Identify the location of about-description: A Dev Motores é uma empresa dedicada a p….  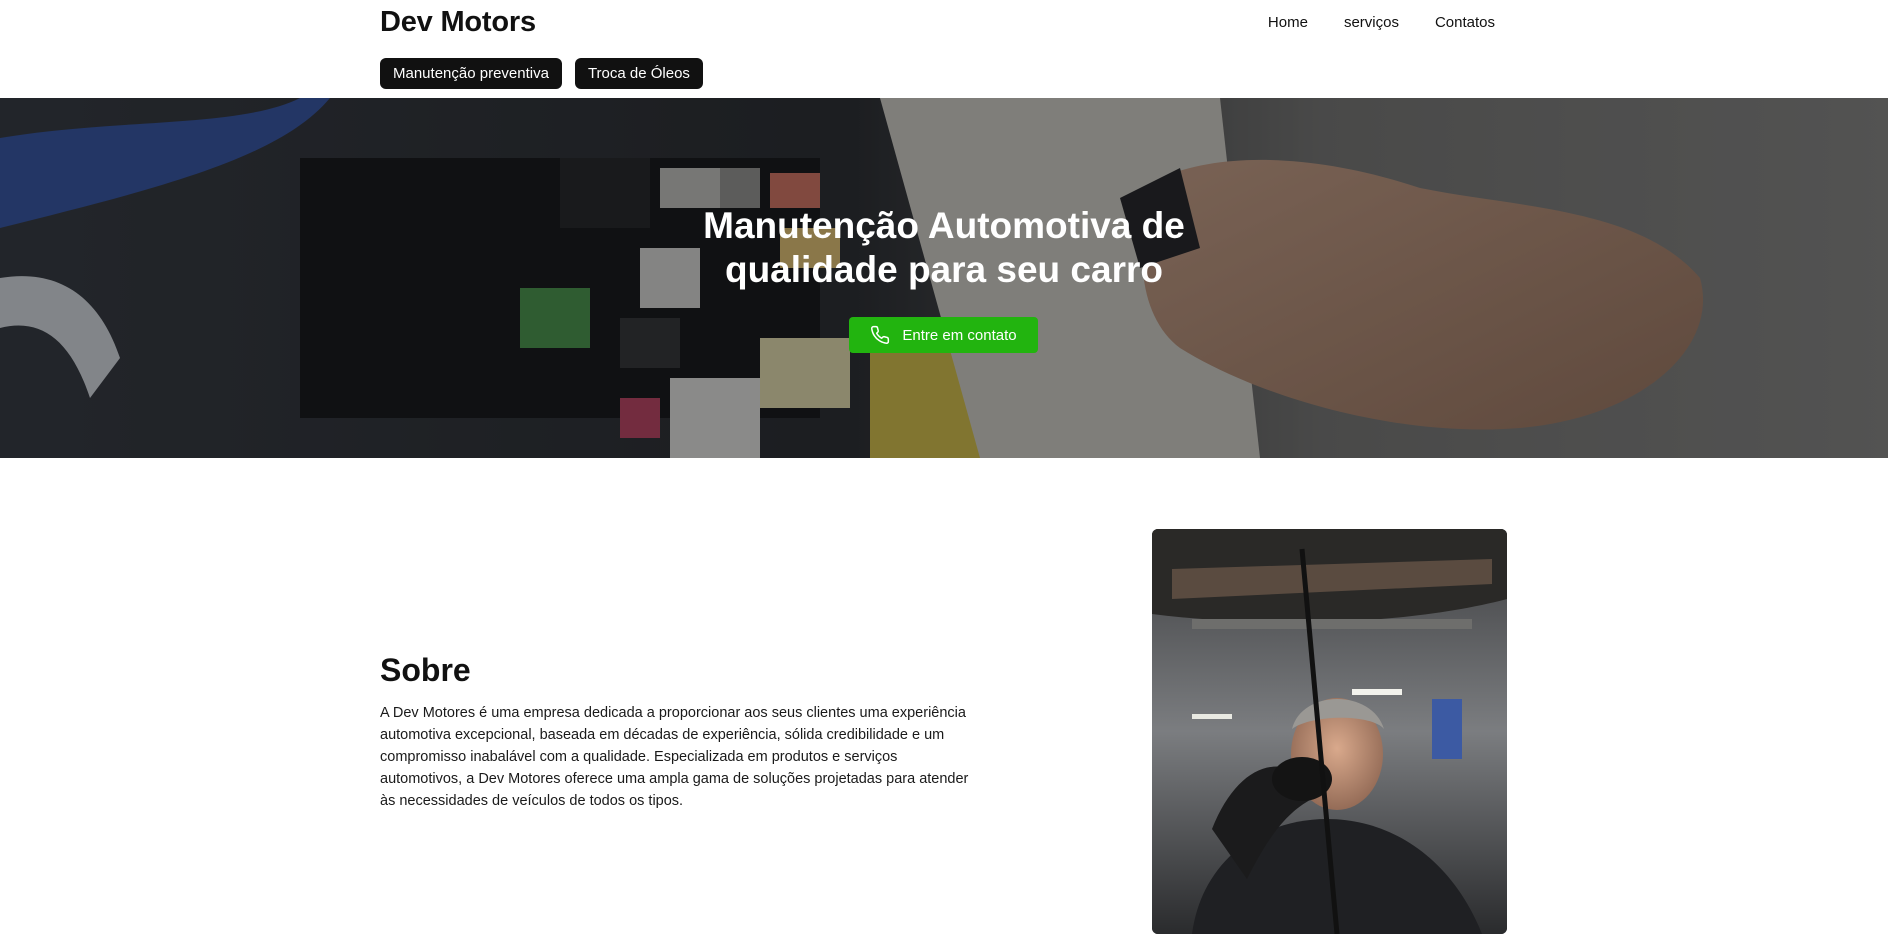
(674, 757).